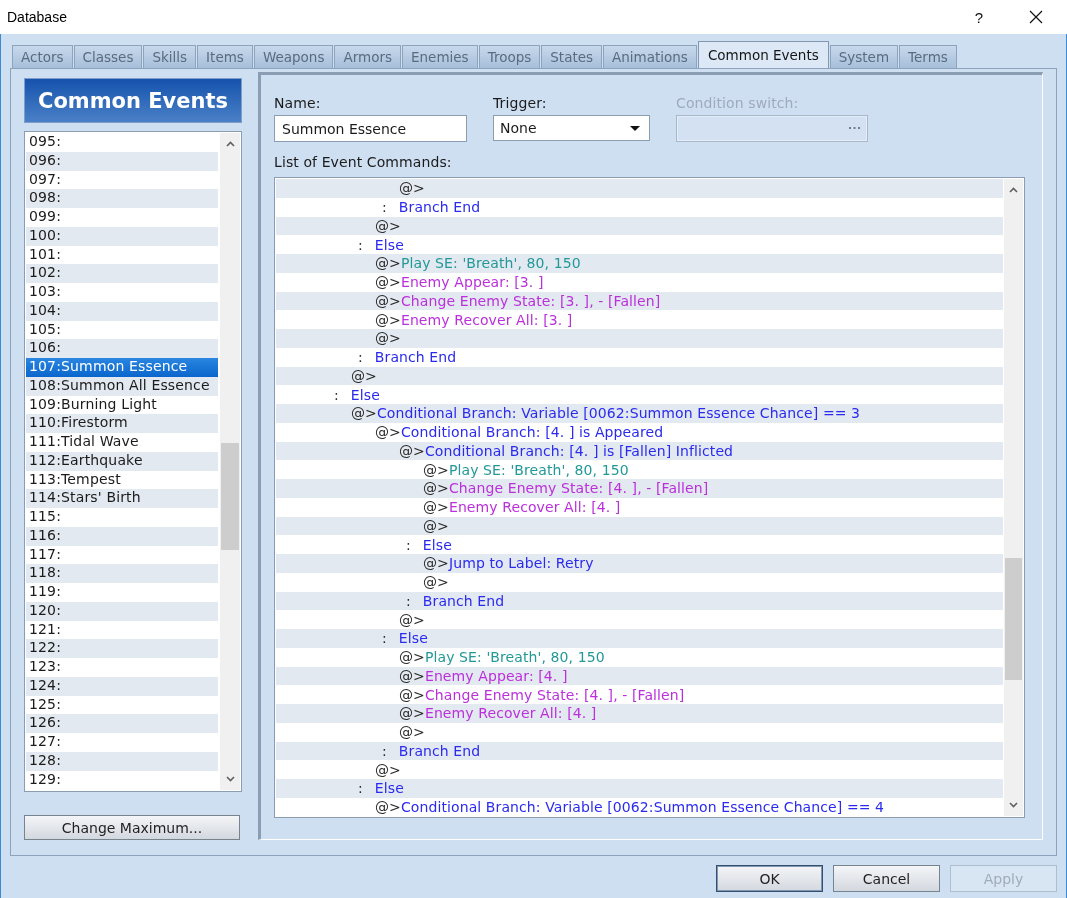 Image resolution: width=1067 pixels, height=898 pixels. I want to click on command-text: Enemy Appear: [3. ], so click(472, 282).